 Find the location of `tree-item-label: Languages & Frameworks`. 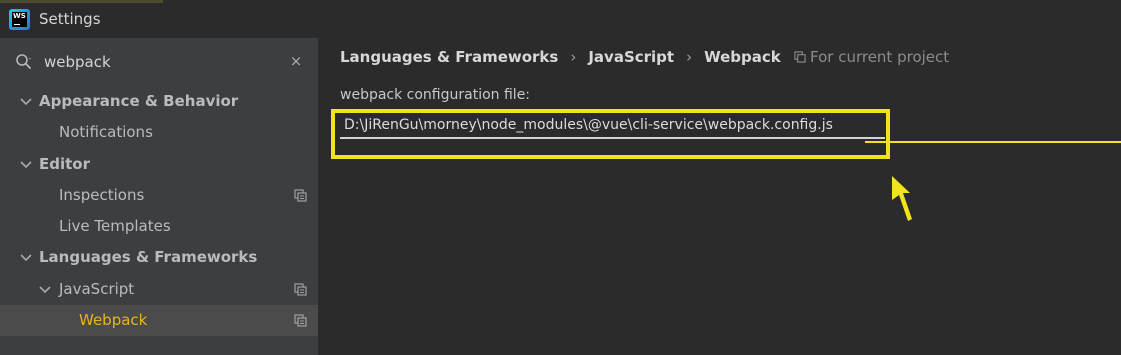

tree-item-label: Languages & Frameworks is located at coordinates (148, 257).